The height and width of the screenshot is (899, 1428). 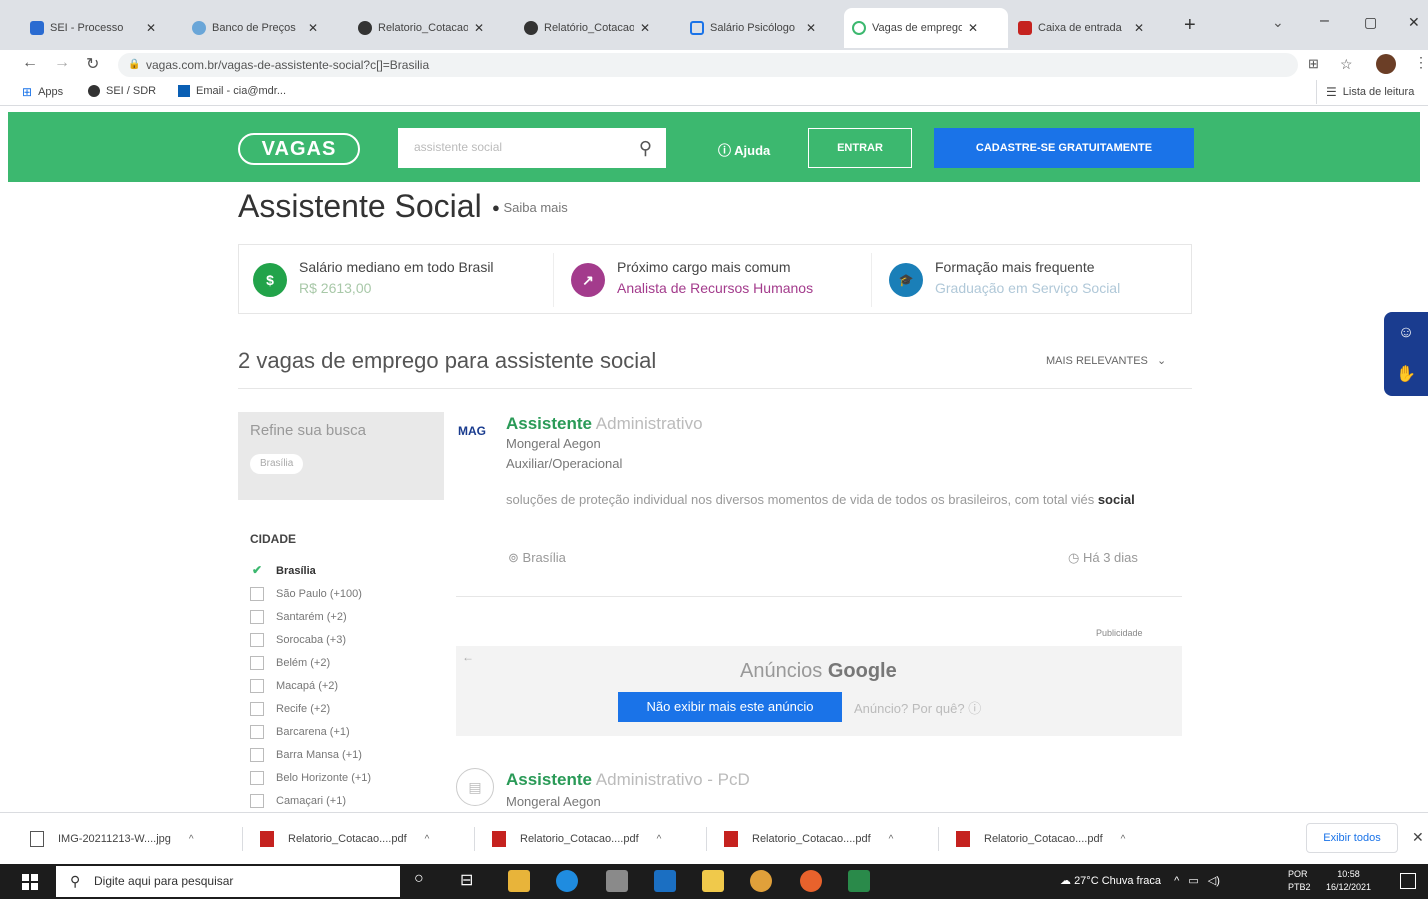 I want to click on company-logo: MAG, so click(x=472, y=431).